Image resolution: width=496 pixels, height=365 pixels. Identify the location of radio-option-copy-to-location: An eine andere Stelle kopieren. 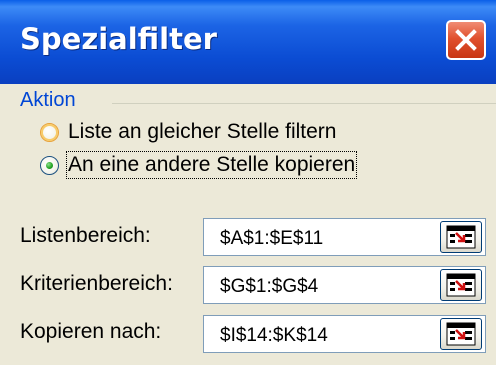
(199, 165).